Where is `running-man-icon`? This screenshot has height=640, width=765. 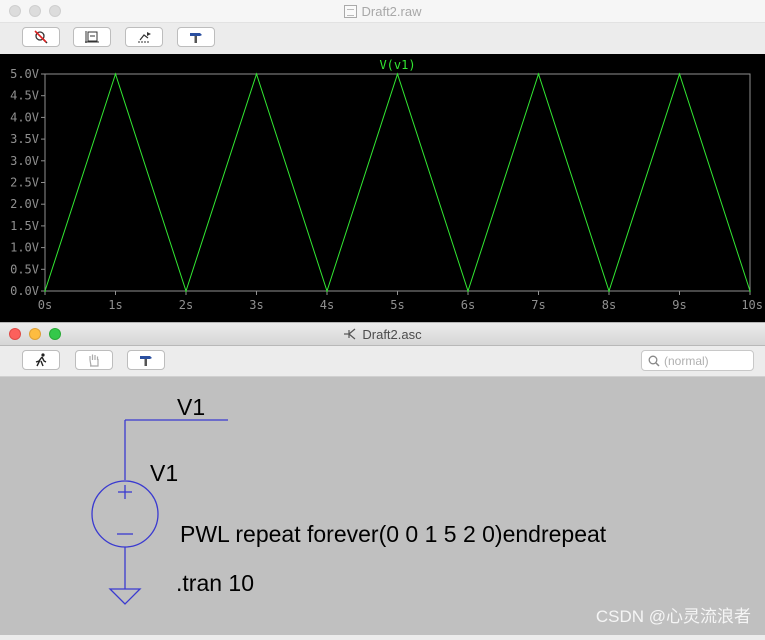 running-man-icon is located at coordinates (41, 360).